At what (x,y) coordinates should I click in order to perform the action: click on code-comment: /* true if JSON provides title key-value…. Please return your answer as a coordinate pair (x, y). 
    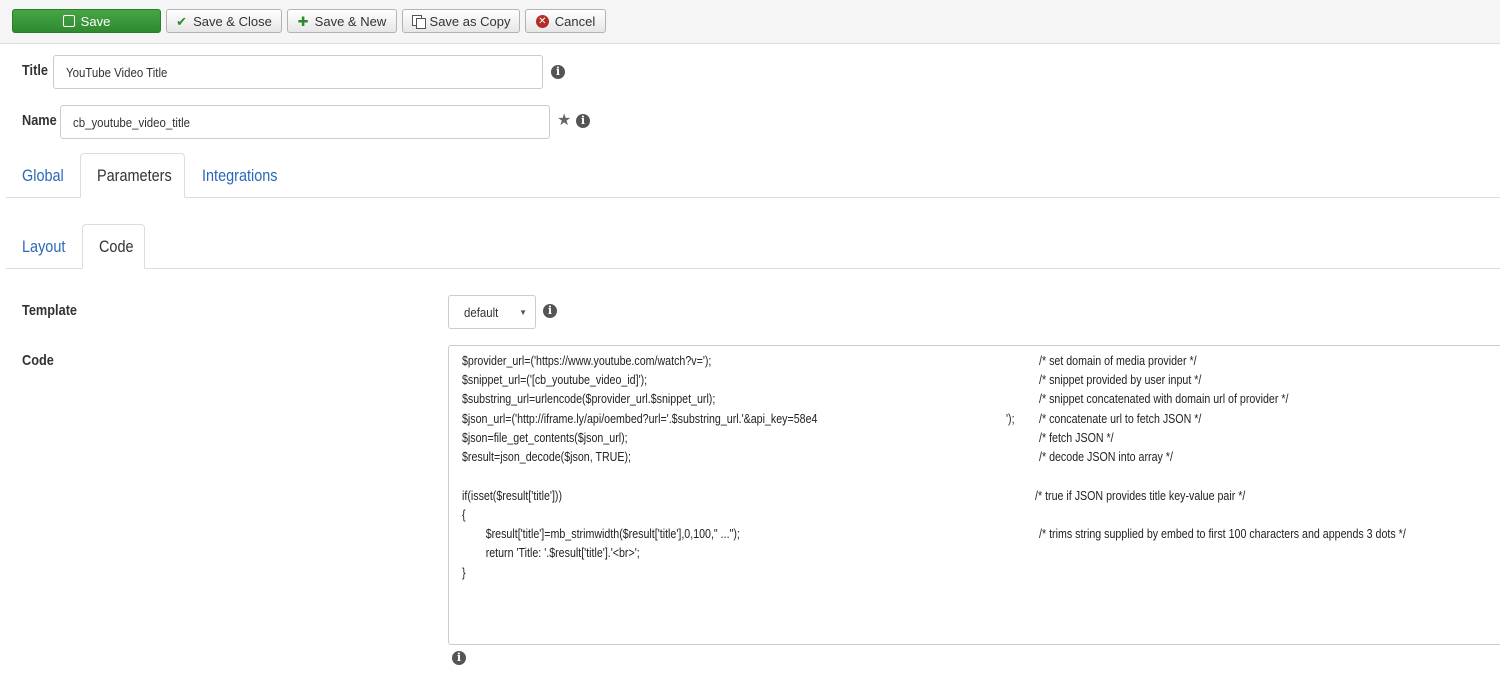
    Looking at the image, I should click on (1140, 495).